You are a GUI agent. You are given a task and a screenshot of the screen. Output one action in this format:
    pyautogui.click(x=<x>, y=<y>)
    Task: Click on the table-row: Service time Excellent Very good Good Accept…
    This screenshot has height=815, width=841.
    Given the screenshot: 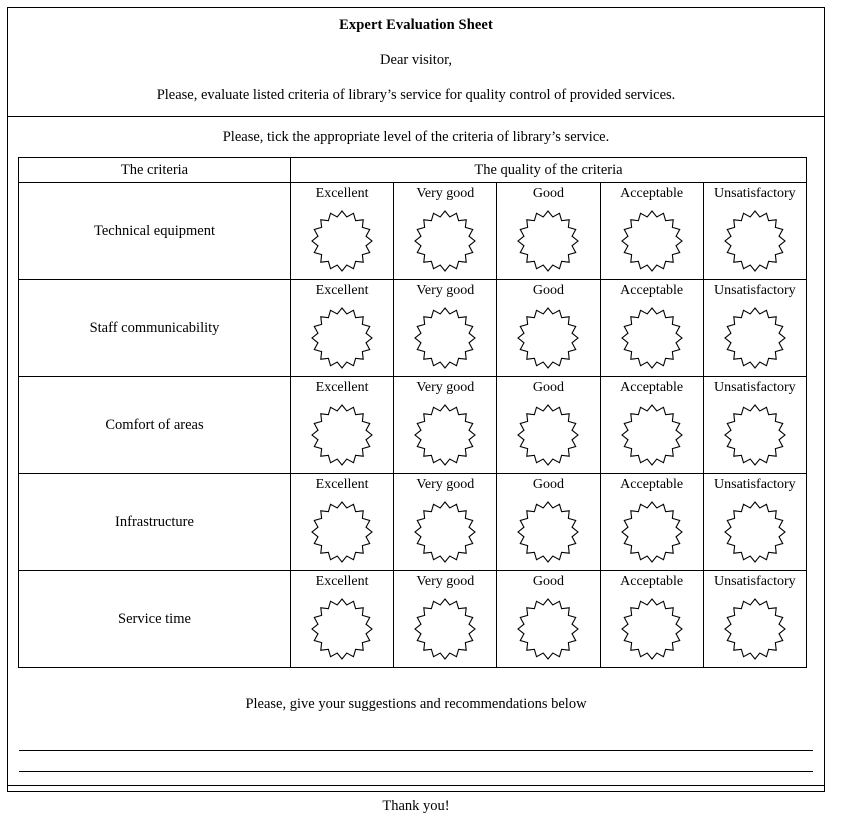 What is the action you would take?
    pyautogui.click(x=412, y=619)
    